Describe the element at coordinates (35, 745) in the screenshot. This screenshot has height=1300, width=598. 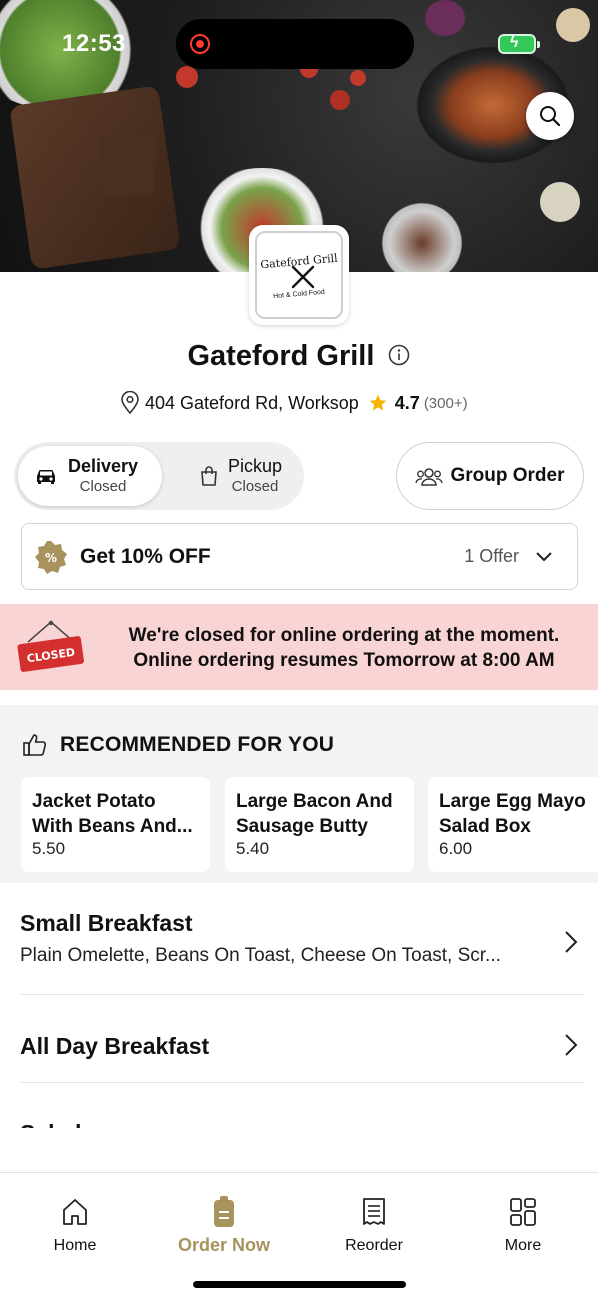
I see `thumbs-up-icon` at that location.